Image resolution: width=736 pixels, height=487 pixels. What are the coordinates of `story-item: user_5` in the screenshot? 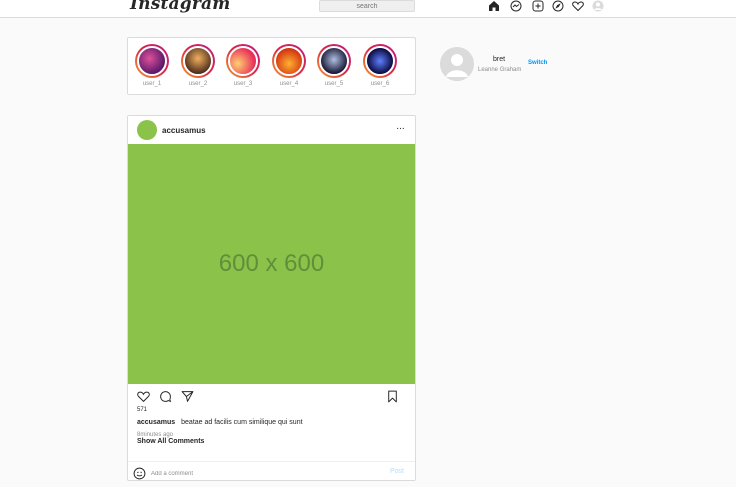 It's located at (334, 65).